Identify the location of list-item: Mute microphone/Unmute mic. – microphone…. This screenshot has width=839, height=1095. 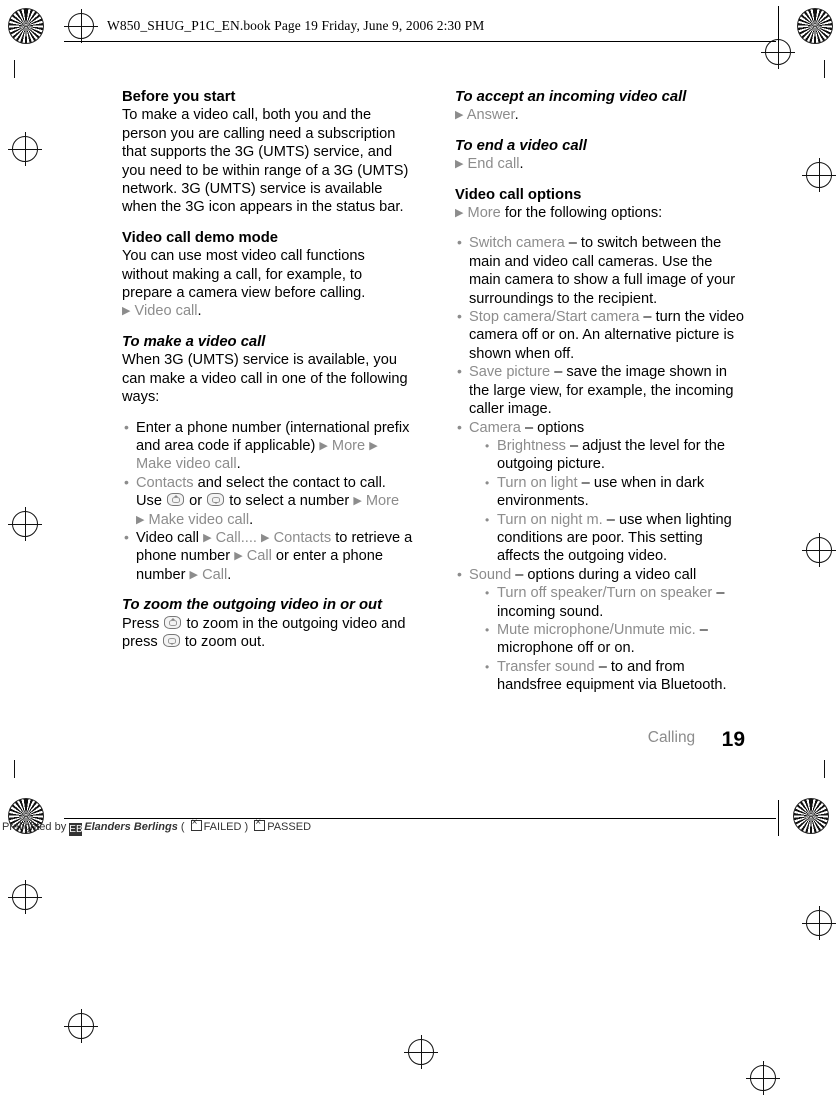
(614, 639).